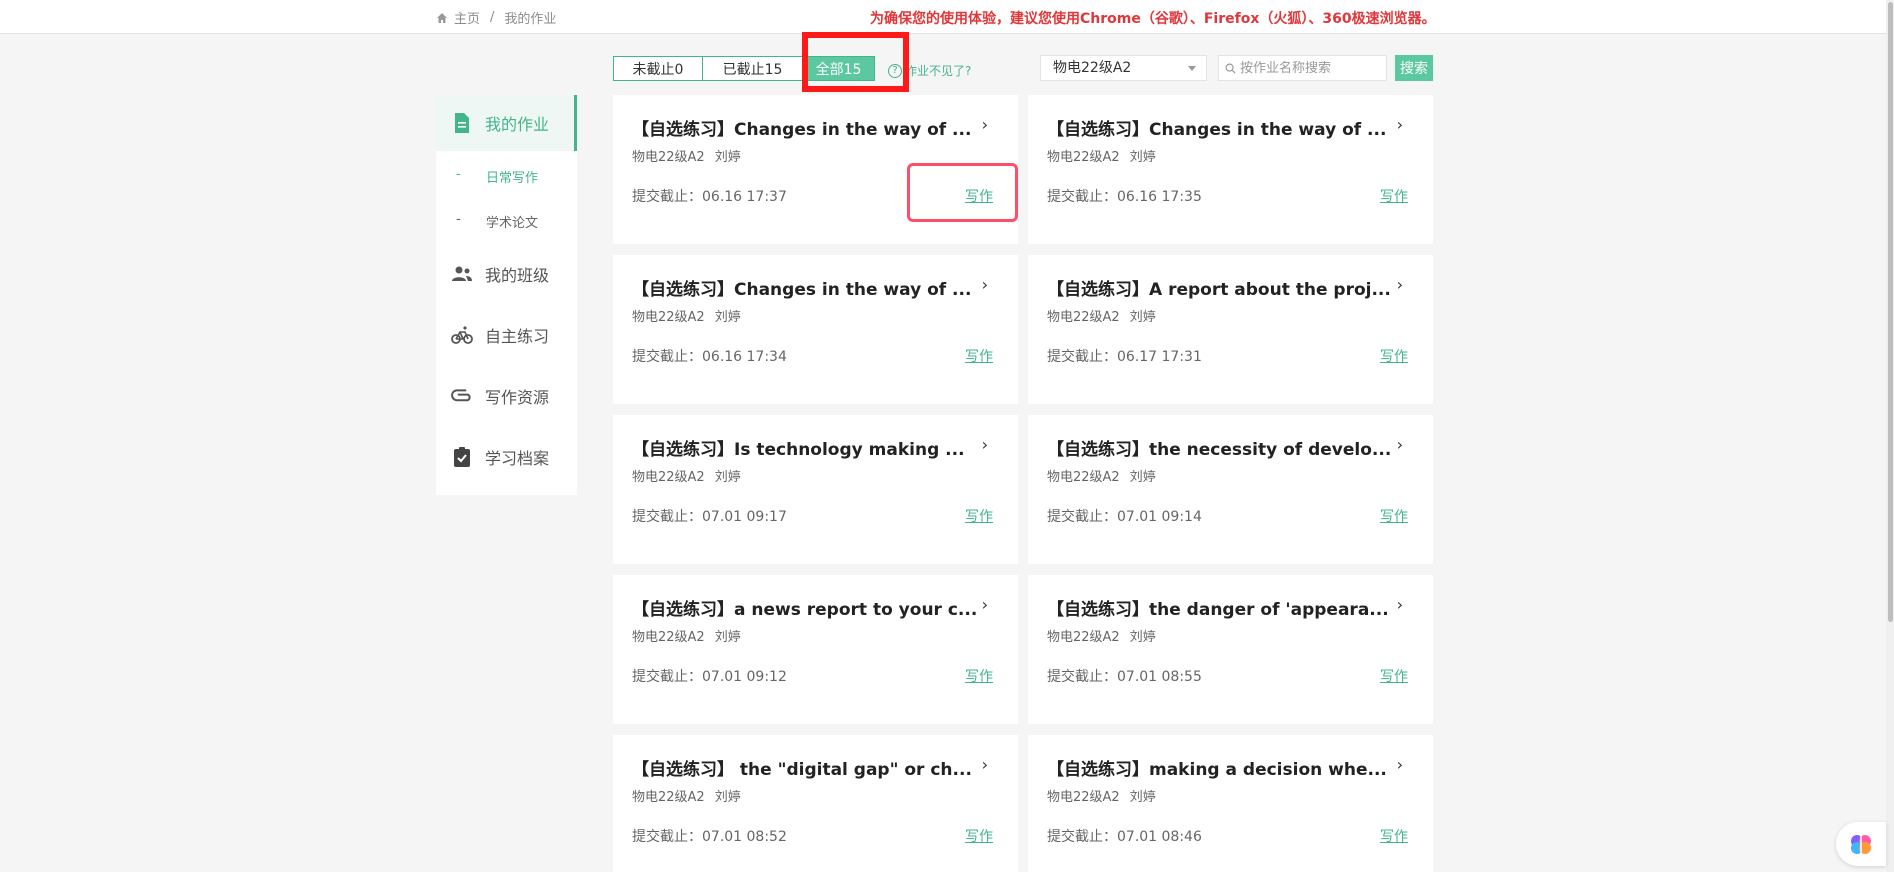 Image resolution: width=1894 pixels, height=872 pixels. Describe the element at coordinates (512, 223) in the screenshot. I see `subitem-label: 学术论文` at that location.